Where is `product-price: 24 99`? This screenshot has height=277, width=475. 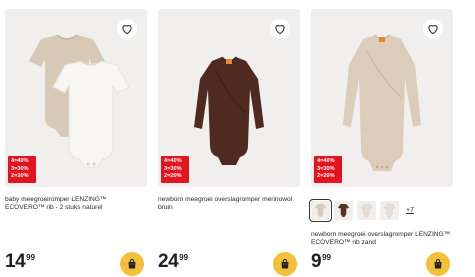 product-price: 24 99 is located at coordinates (173, 262).